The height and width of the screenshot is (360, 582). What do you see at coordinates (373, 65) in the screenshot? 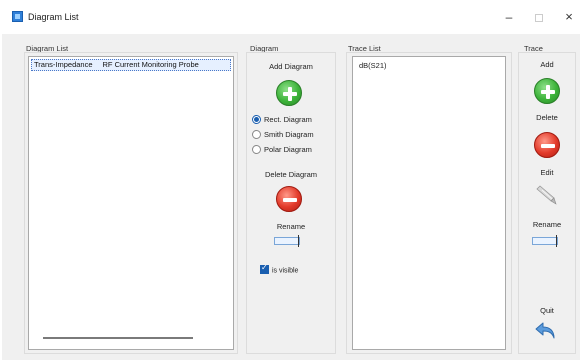
I see `trace-list-item: dB(S21)` at bounding box center [373, 65].